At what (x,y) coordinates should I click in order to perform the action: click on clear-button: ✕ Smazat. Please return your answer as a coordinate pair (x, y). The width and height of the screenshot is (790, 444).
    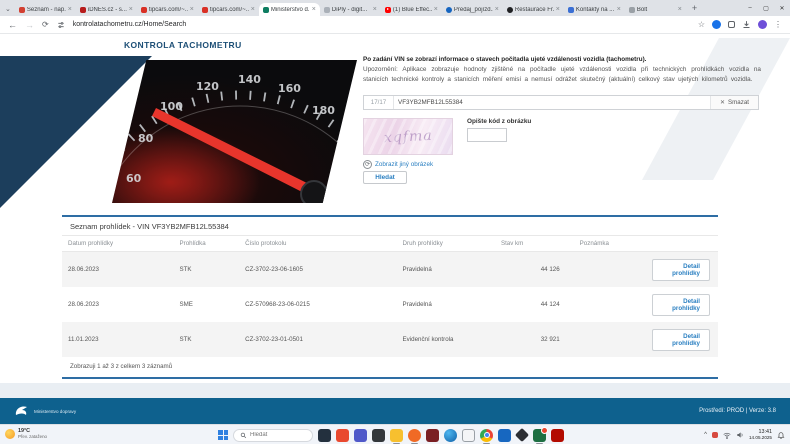
    Looking at the image, I should click on (734, 102).